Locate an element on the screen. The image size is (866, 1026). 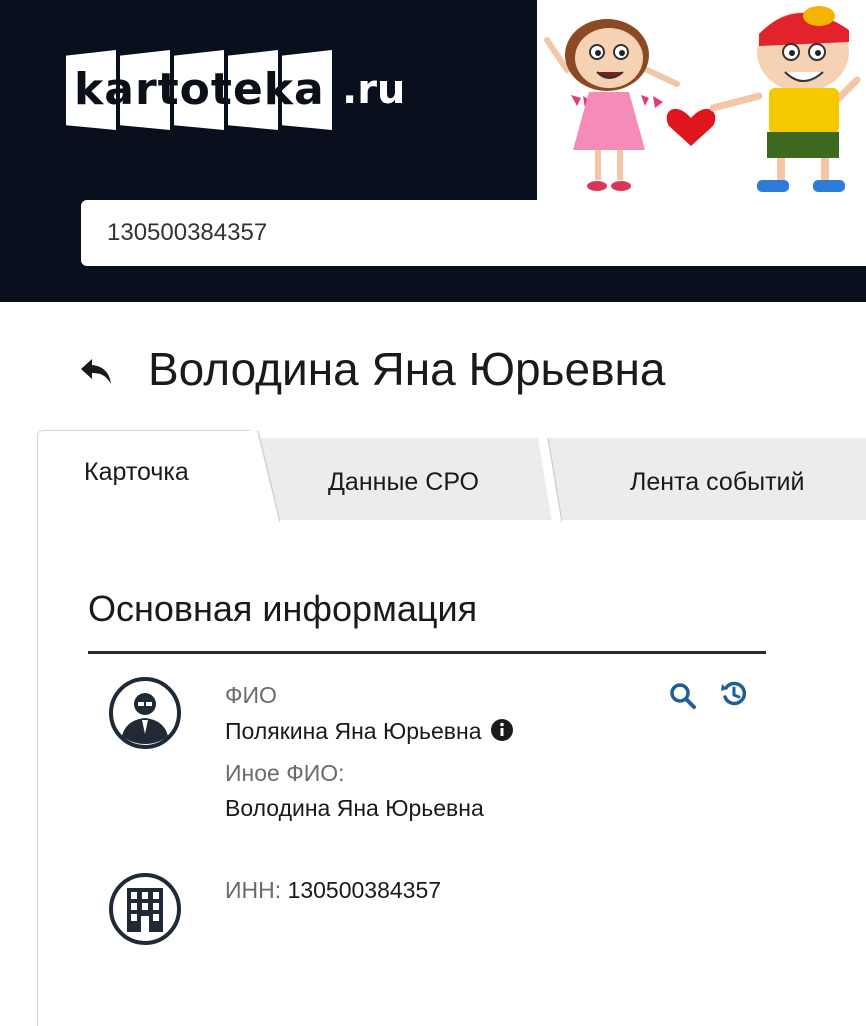
inn-label: ИНН: is located at coordinates (253, 890).